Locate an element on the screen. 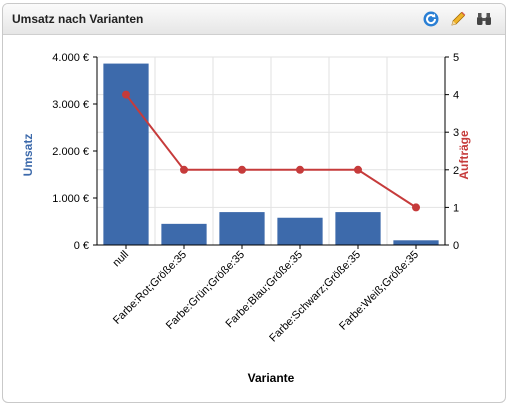 The height and width of the screenshot is (407, 510). y-axis-label: Umsatz is located at coordinates (28, 155).